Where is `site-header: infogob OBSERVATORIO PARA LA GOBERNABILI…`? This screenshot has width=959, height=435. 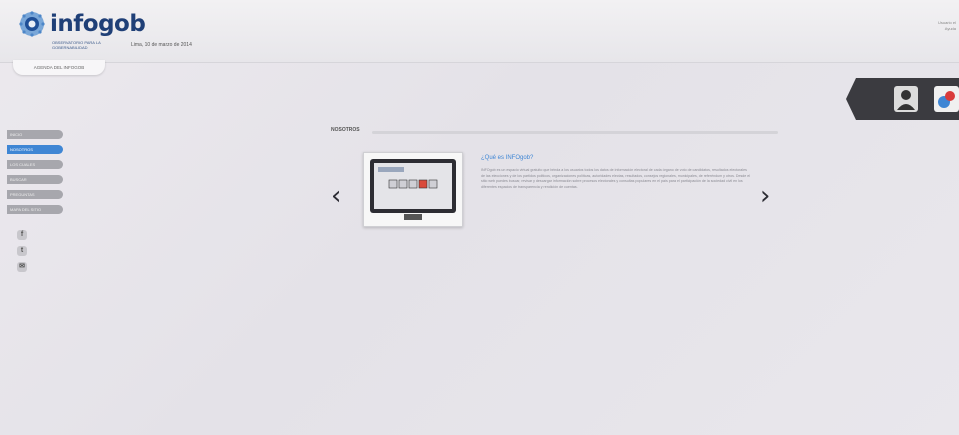 site-header: infogob OBSERVATORIO PARA LA GOBERNABILI… is located at coordinates (479, 31).